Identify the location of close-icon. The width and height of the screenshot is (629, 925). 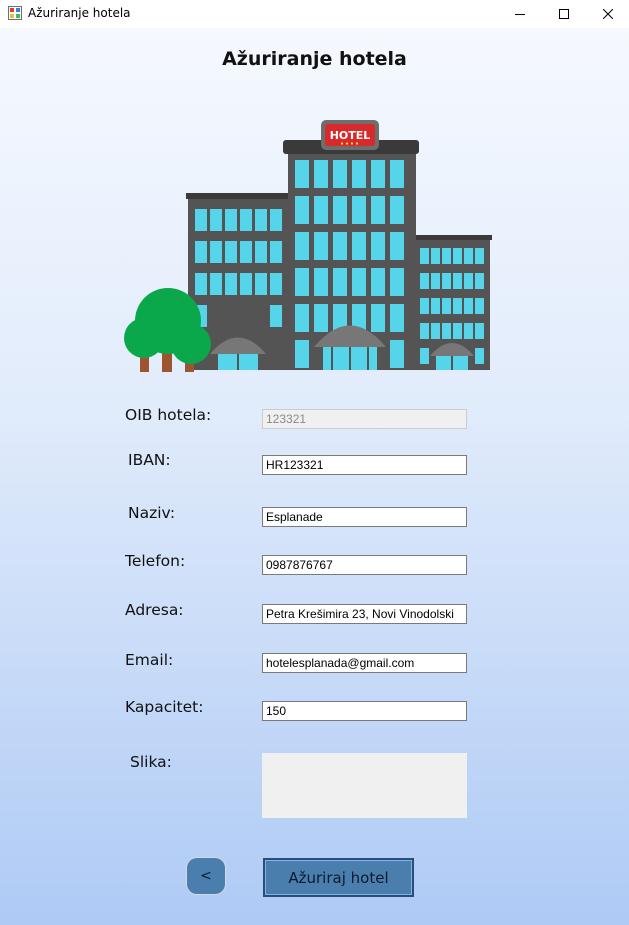
(608, 14).